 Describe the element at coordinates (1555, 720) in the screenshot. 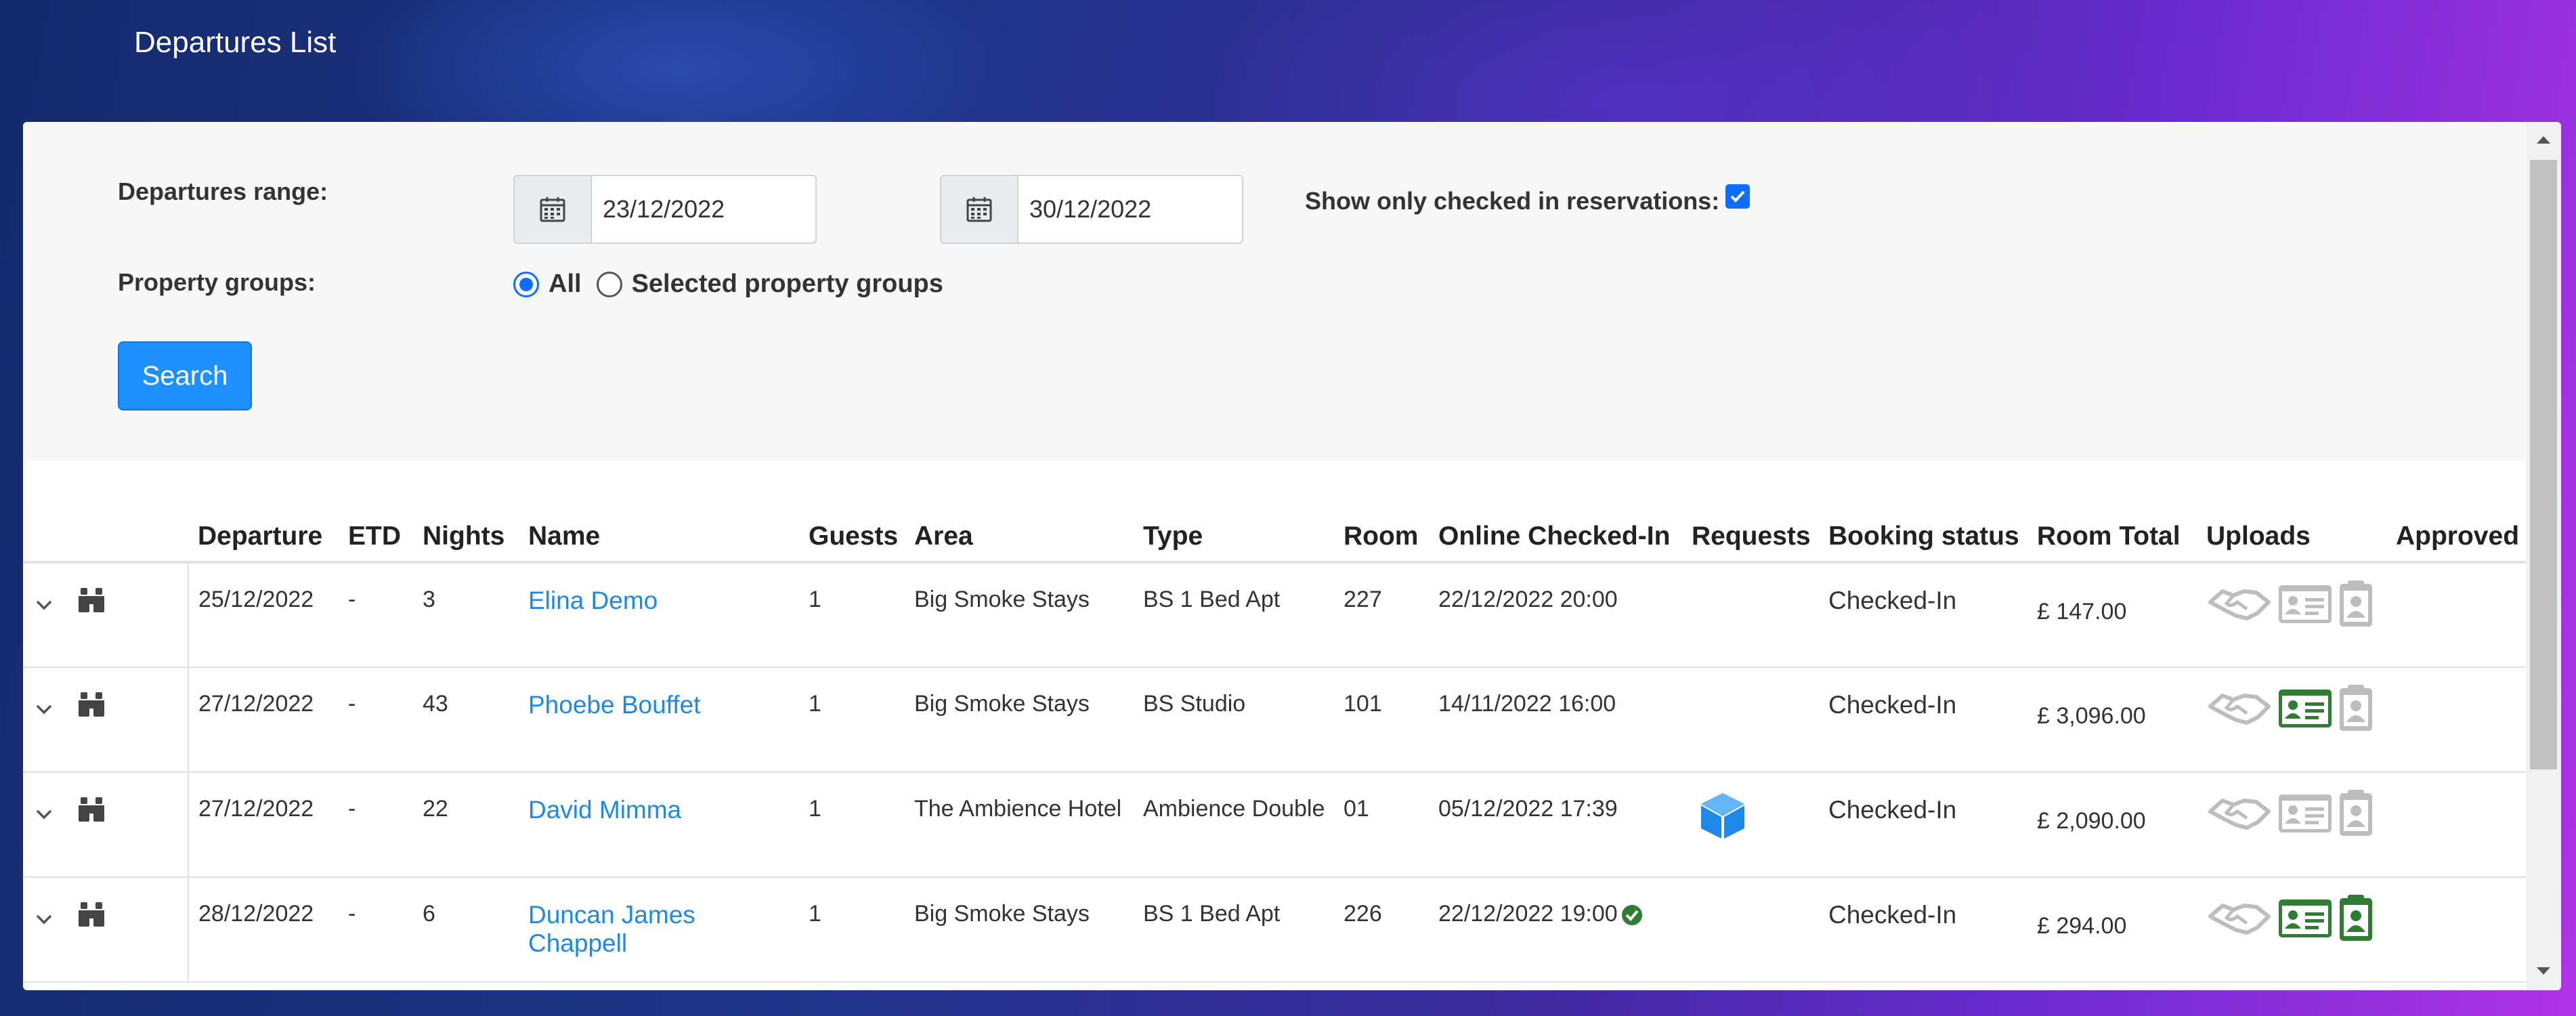

I see `cell-online-checked-in: 14/11/2022 16:00` at that location.